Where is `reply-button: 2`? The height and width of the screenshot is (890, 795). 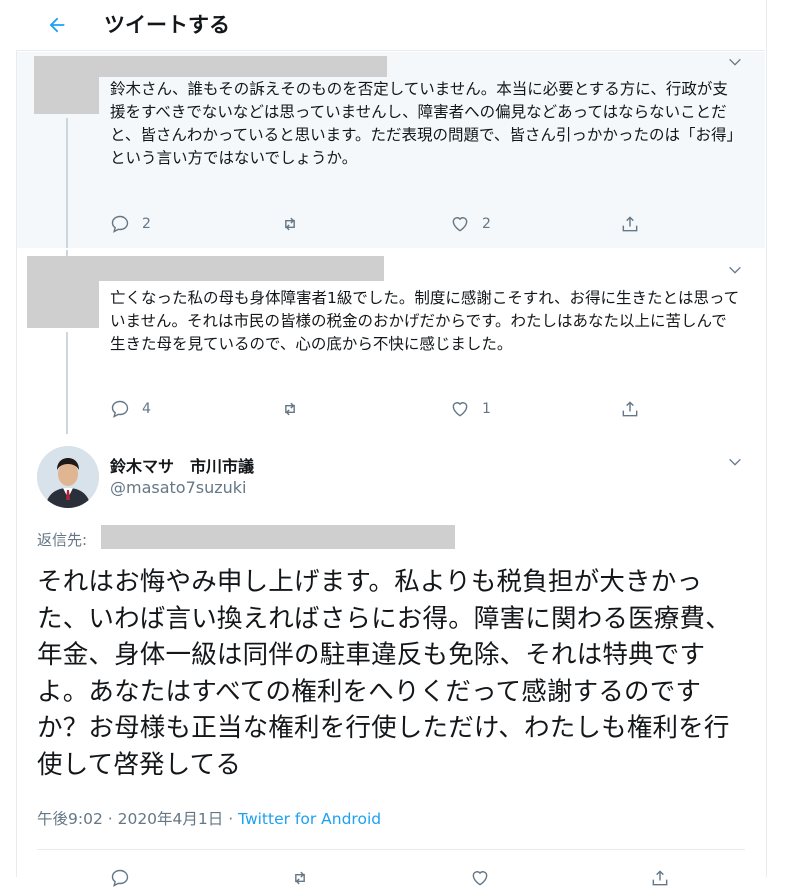 reply-button: 2 is located at coordinates (130, 224).